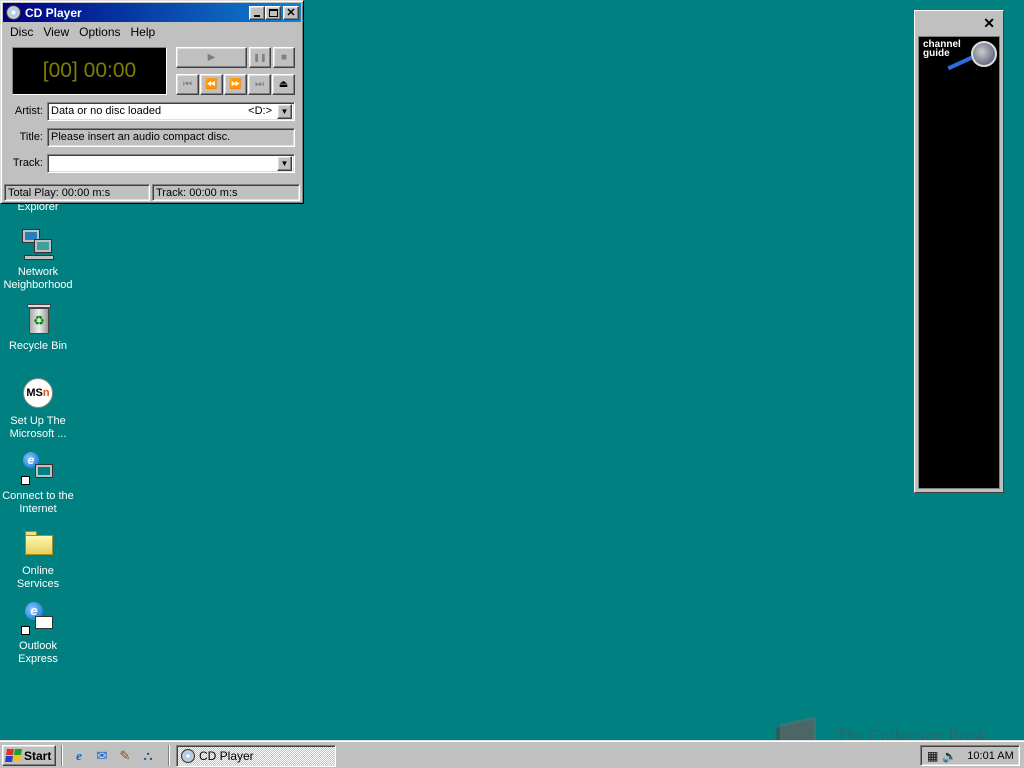 The image size is (1024, 768). I want to click on minimize-button, so click(257, 13).